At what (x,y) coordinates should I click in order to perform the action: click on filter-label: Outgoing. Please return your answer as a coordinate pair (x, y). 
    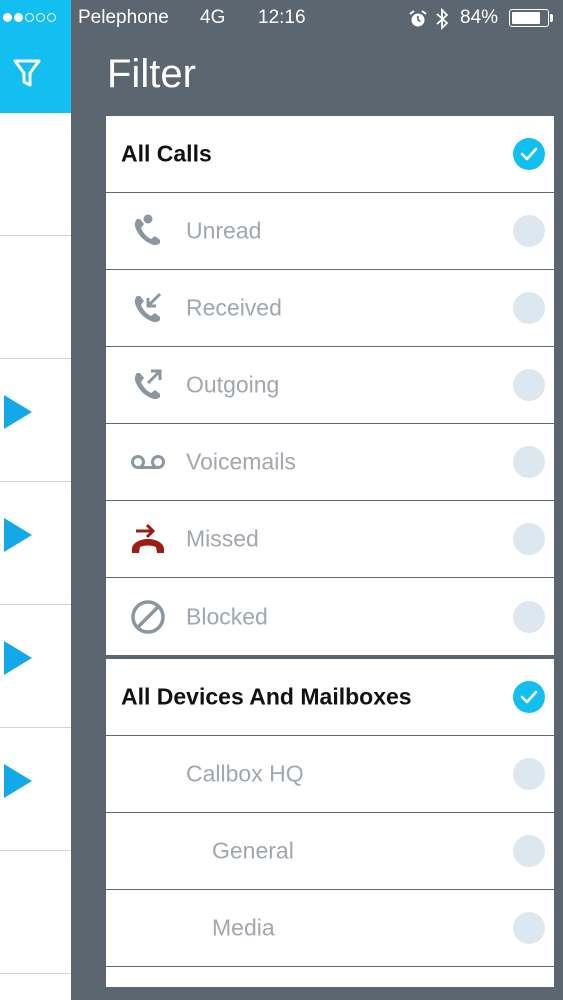
    Looking at the image, I should click on (233, 384).